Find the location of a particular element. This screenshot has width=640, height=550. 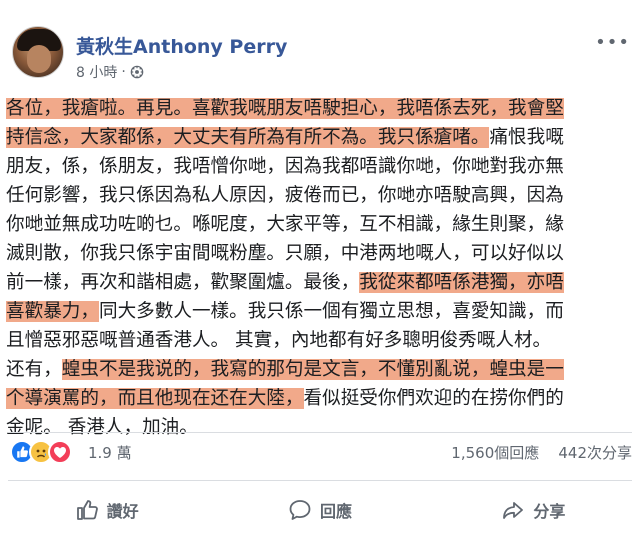

highlighted-text: 喜歡暴力， is located at coordinates (52, 311).